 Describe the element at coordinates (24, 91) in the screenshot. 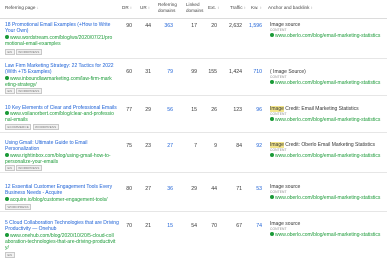

I see `row-2-tags: EN WORDPRESS` at that location.